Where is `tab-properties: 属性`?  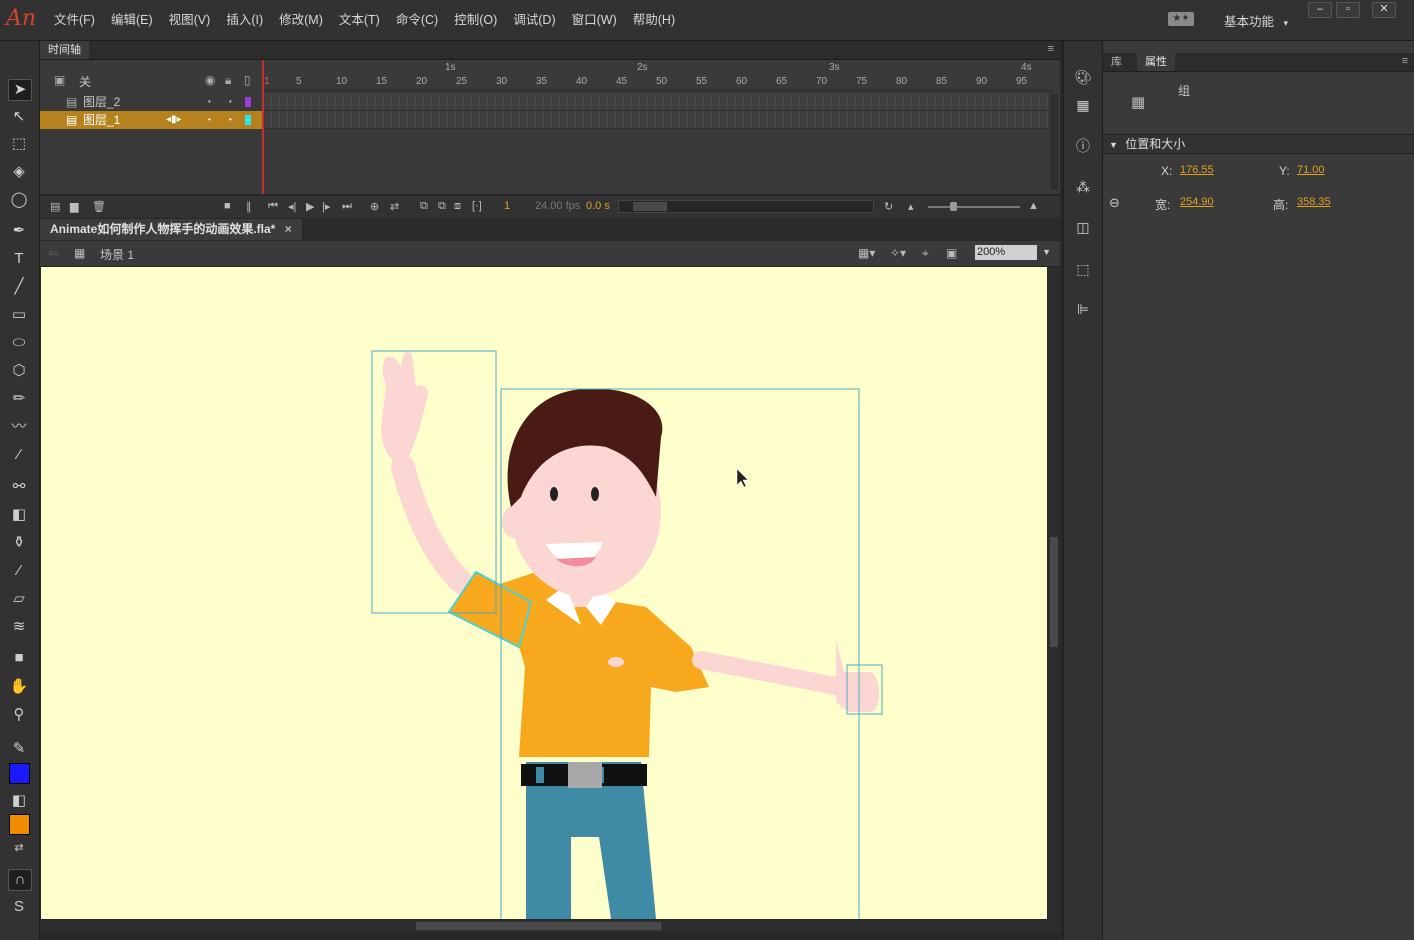
tab-properties: 属性 is located at coordinates (1156, 62).